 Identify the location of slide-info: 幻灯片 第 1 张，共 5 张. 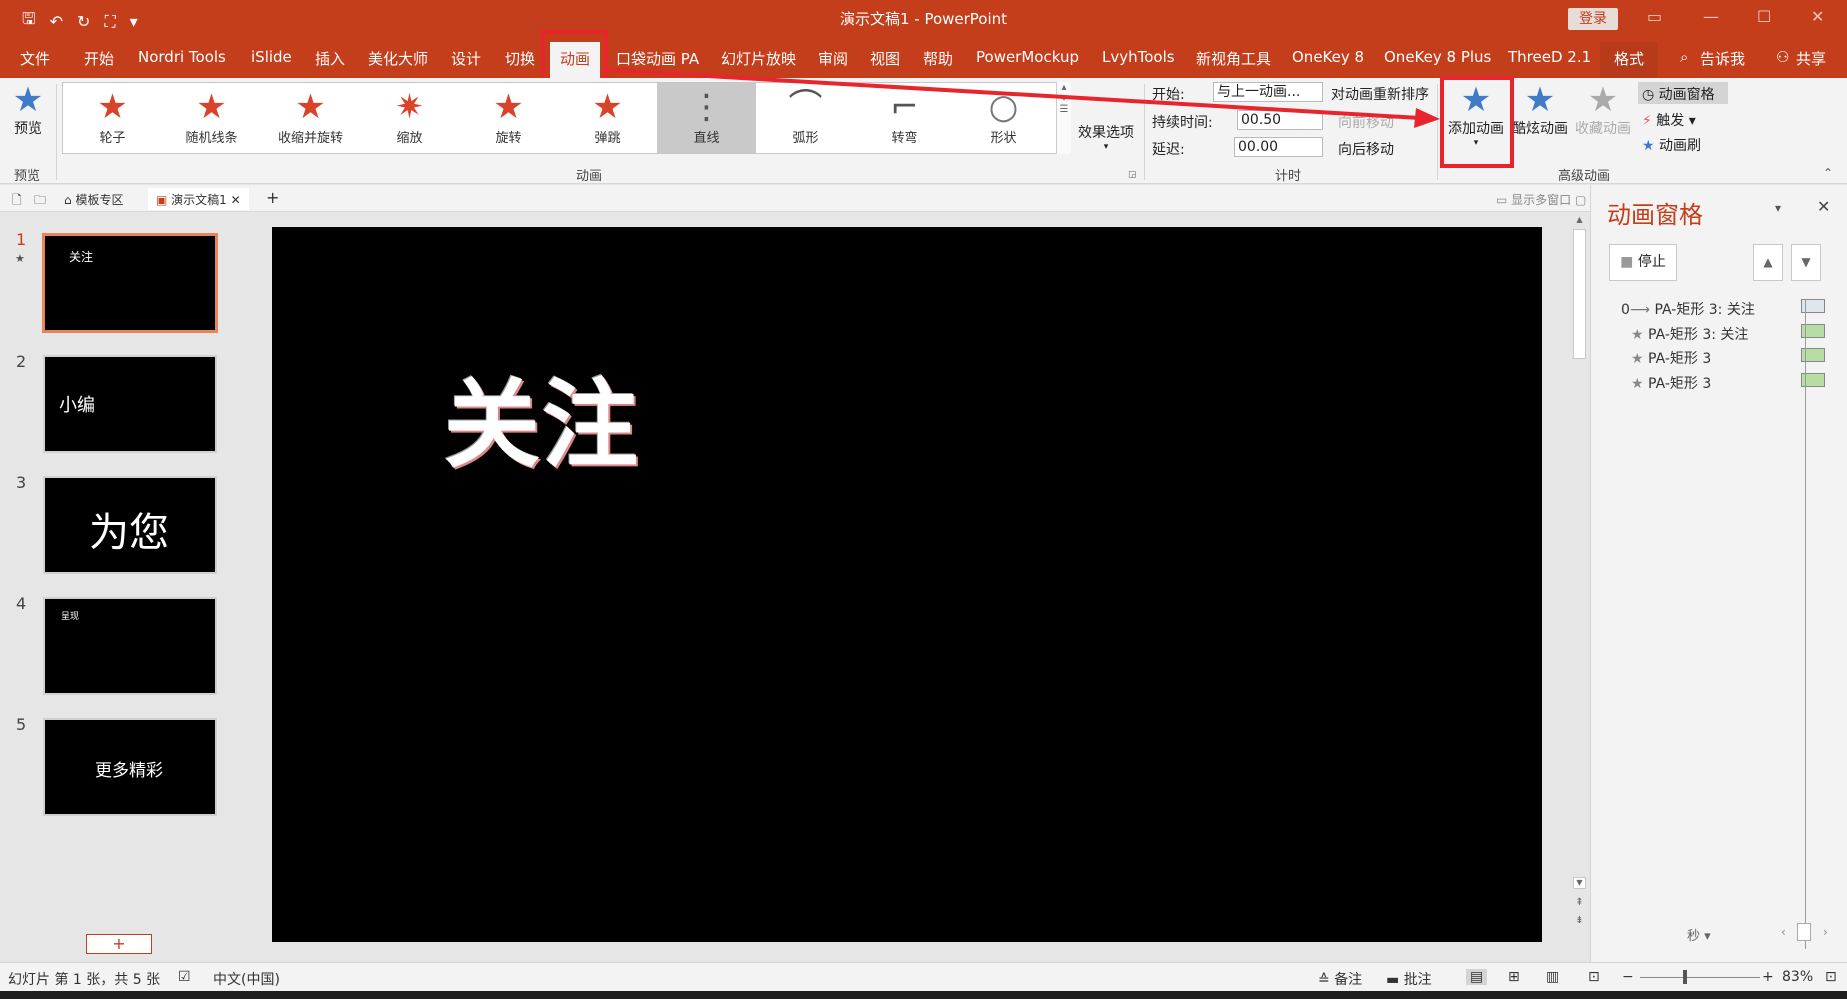
(84, 980).